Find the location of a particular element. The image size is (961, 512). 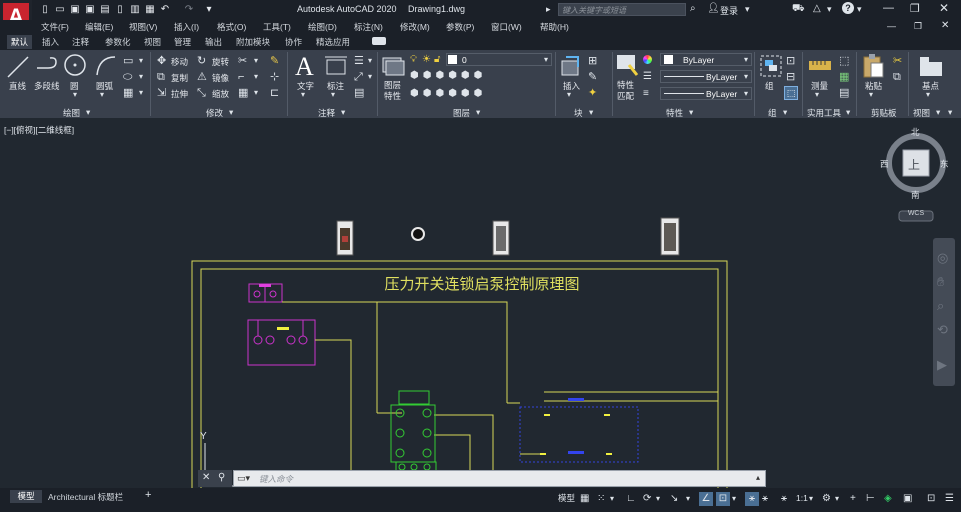

doc-minimize-icon: — is located at coordinates (891, 26).